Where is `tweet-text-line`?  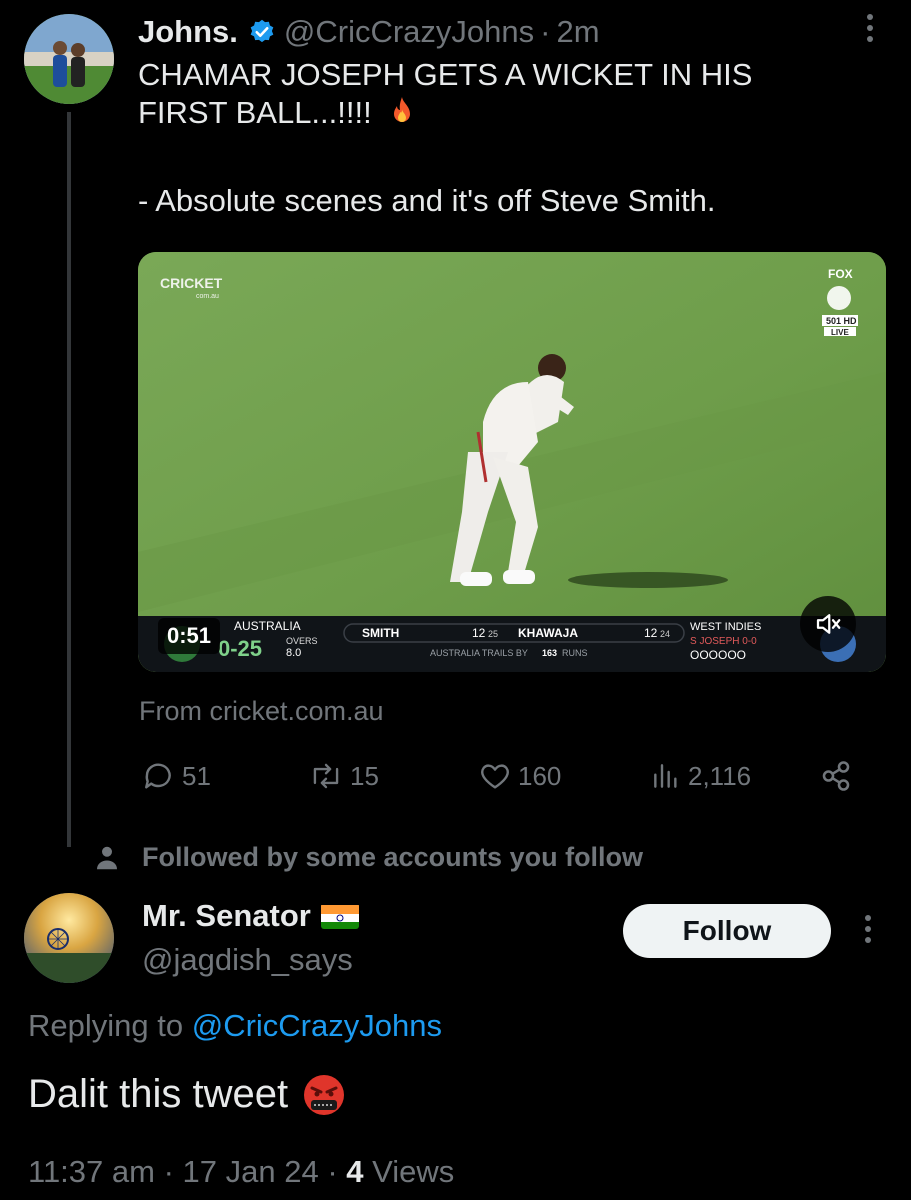
tweet-text-line is located at coordinates (498, 157).